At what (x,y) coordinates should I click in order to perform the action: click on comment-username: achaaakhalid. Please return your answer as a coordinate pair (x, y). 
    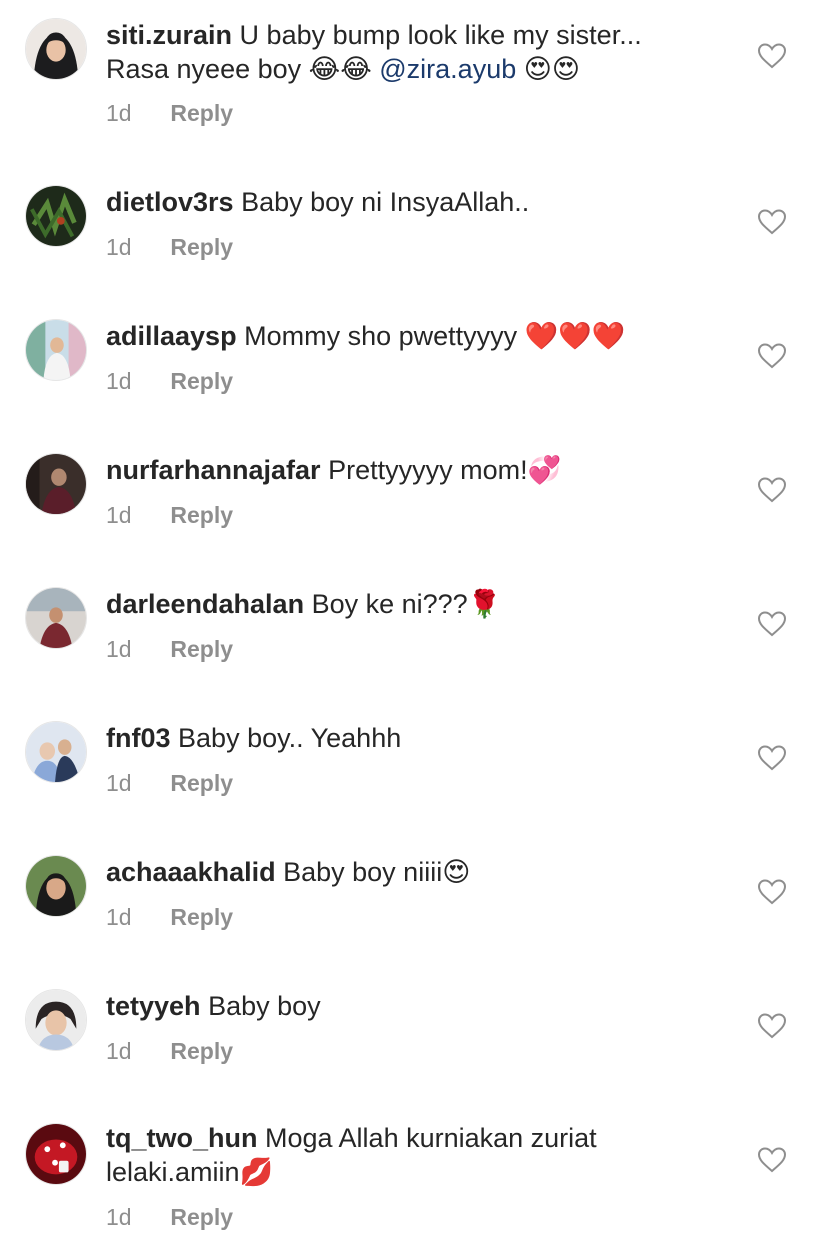
    Looking at the image, I should click on (191, 872).